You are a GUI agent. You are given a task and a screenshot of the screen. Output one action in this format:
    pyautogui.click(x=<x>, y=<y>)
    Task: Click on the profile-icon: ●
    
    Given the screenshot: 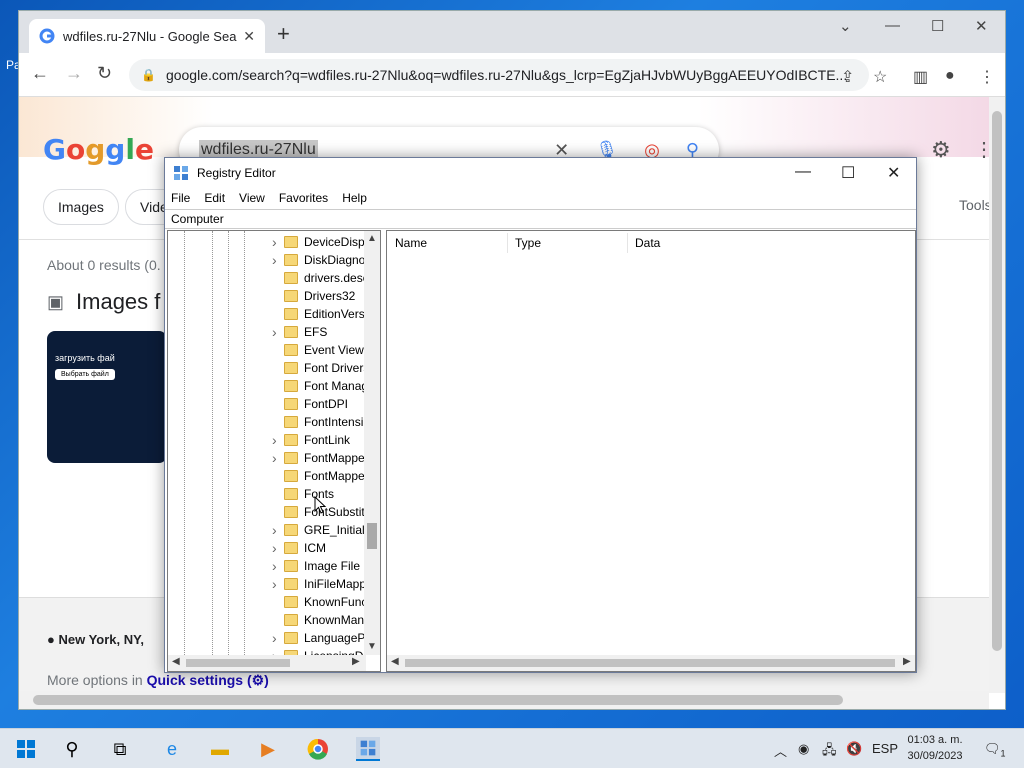 What is the action you would take?
    pyautogui.click(x=950, y=76)
    